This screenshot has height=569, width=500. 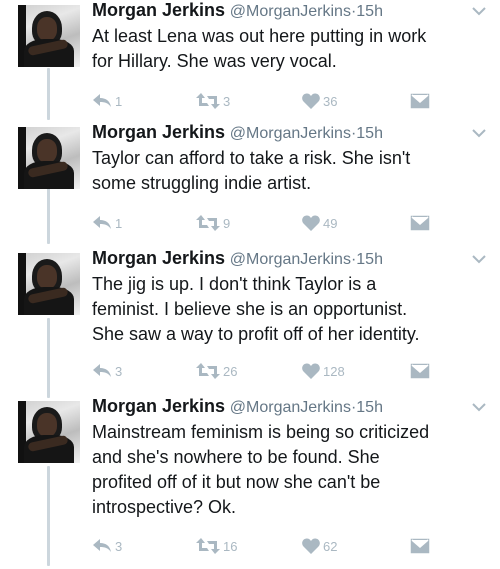 I want to click on like-button: 128, so click(x=323, y=371).